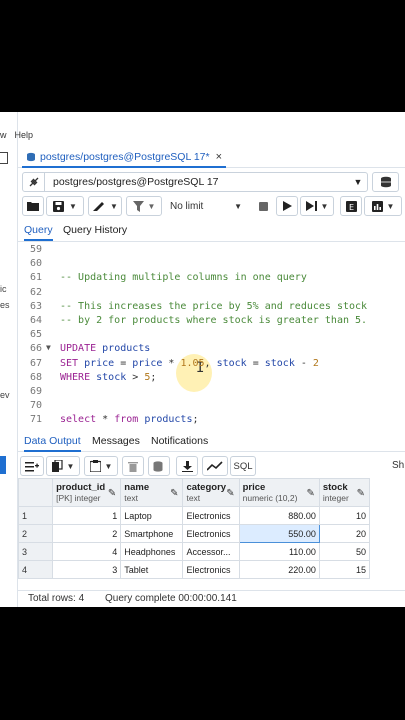  What do you see at coordinates (144, 206) in the screenshot?
I see `filter-button: ▼` at bounding box center [144, 206].